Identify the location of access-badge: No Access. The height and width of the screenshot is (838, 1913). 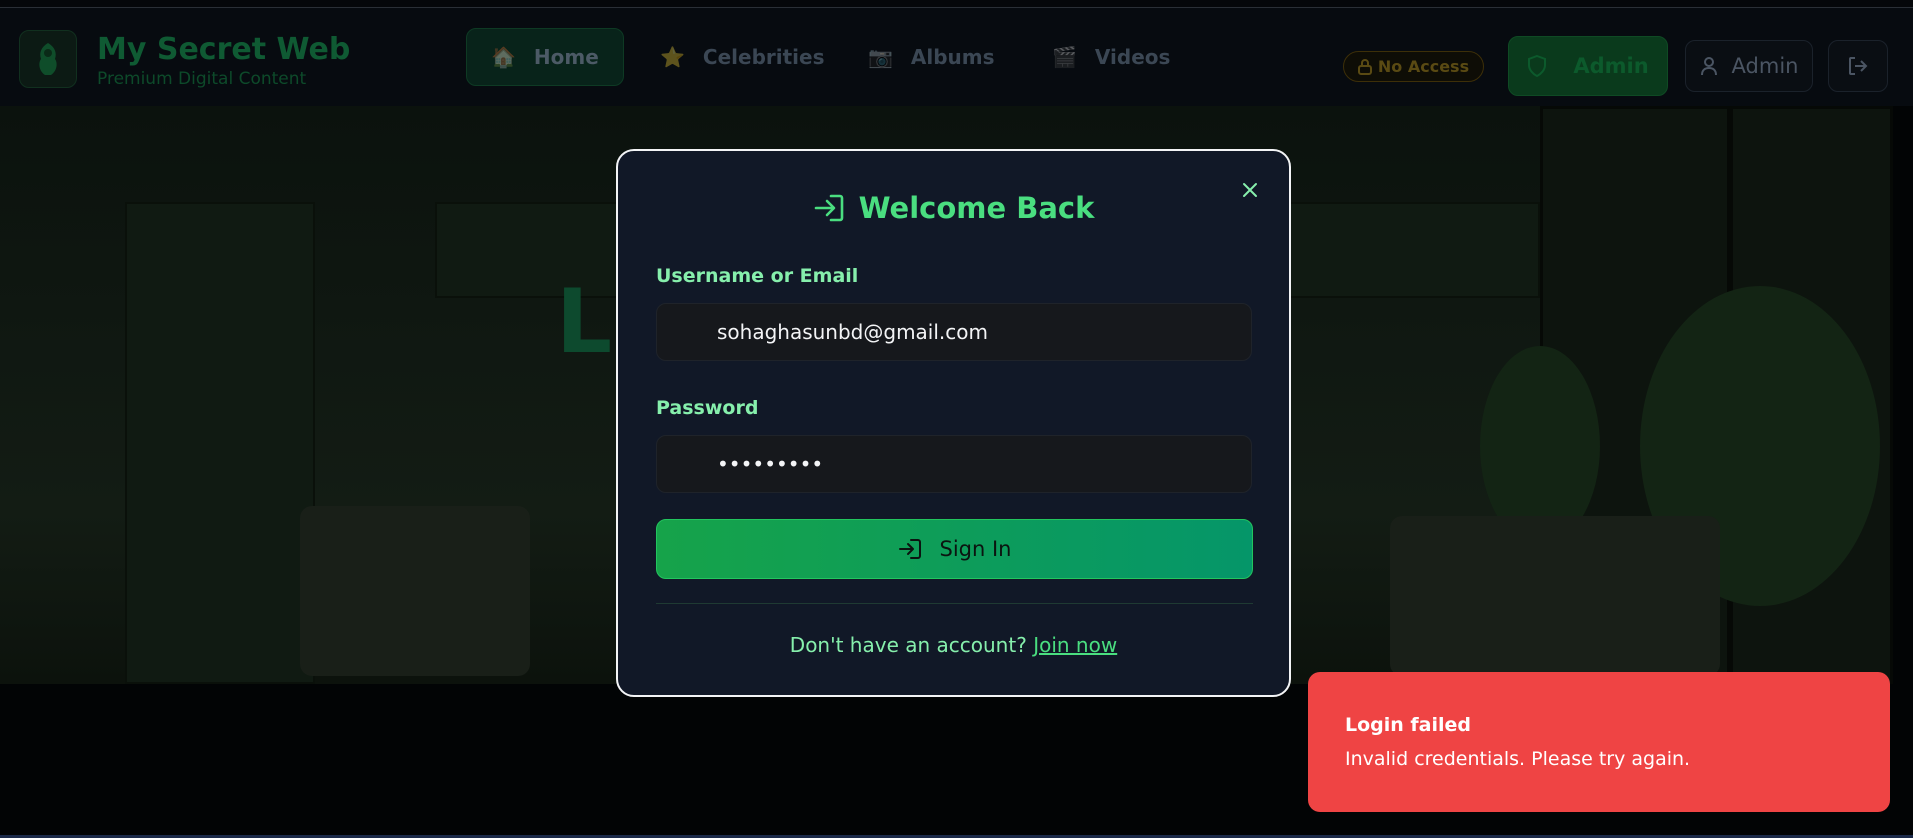
(1413, 66).